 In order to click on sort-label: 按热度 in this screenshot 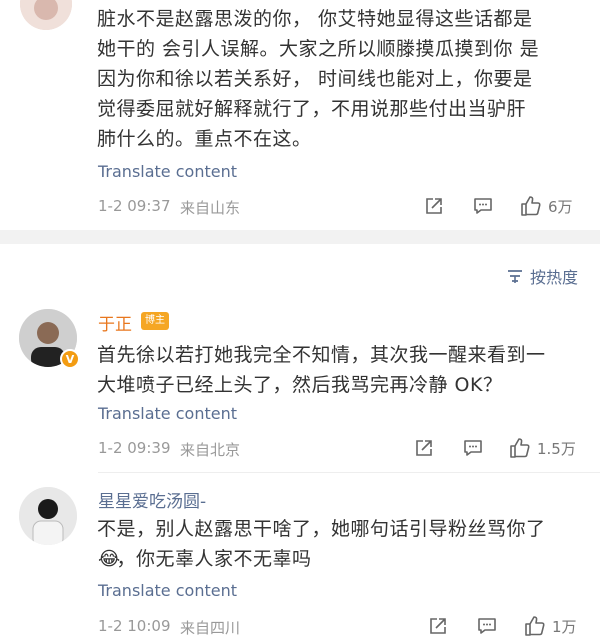, I will do `click(554, 277)`.